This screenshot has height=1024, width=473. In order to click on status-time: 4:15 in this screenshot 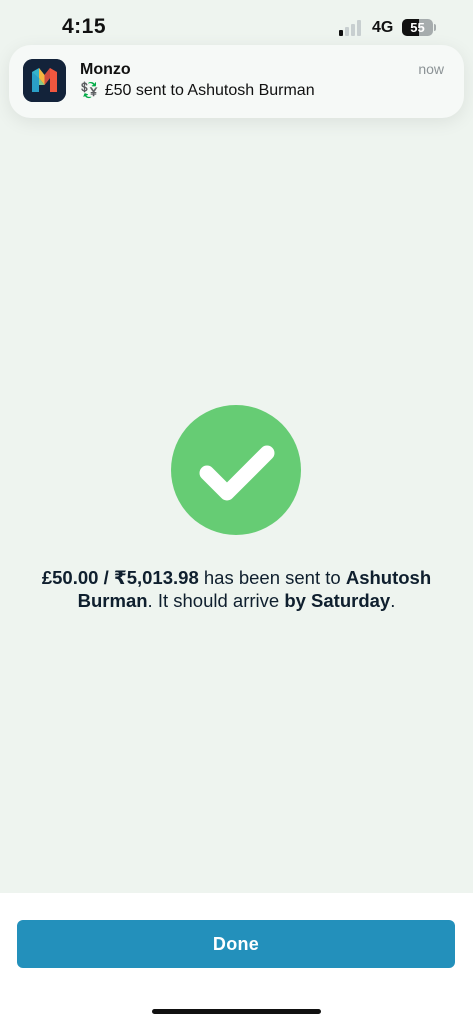, I will do `click(84, 26)`.